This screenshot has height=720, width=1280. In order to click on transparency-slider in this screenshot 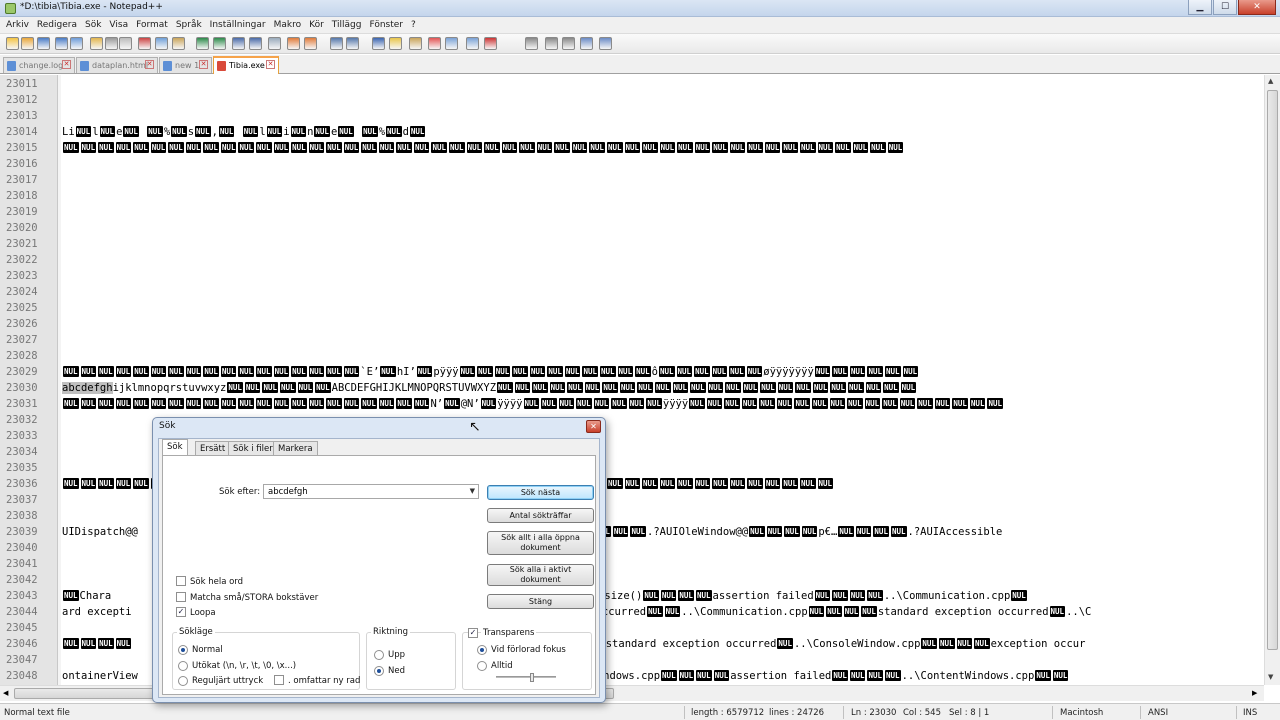, I will do `click(526, 677)`.